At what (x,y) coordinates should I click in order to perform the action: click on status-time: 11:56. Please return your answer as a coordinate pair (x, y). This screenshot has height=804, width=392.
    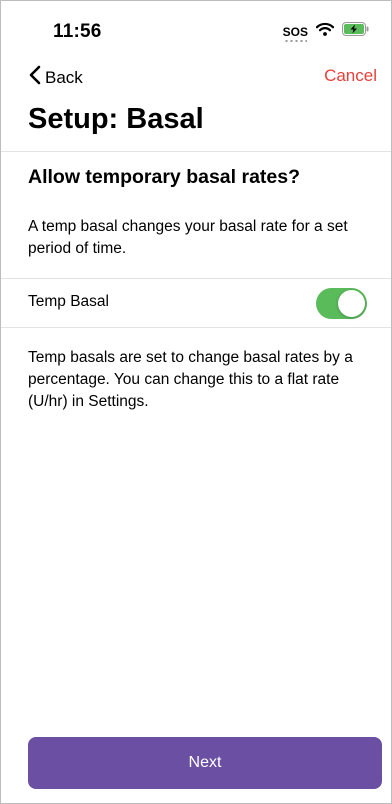
    Looking at the image, I should click on (77, 31).